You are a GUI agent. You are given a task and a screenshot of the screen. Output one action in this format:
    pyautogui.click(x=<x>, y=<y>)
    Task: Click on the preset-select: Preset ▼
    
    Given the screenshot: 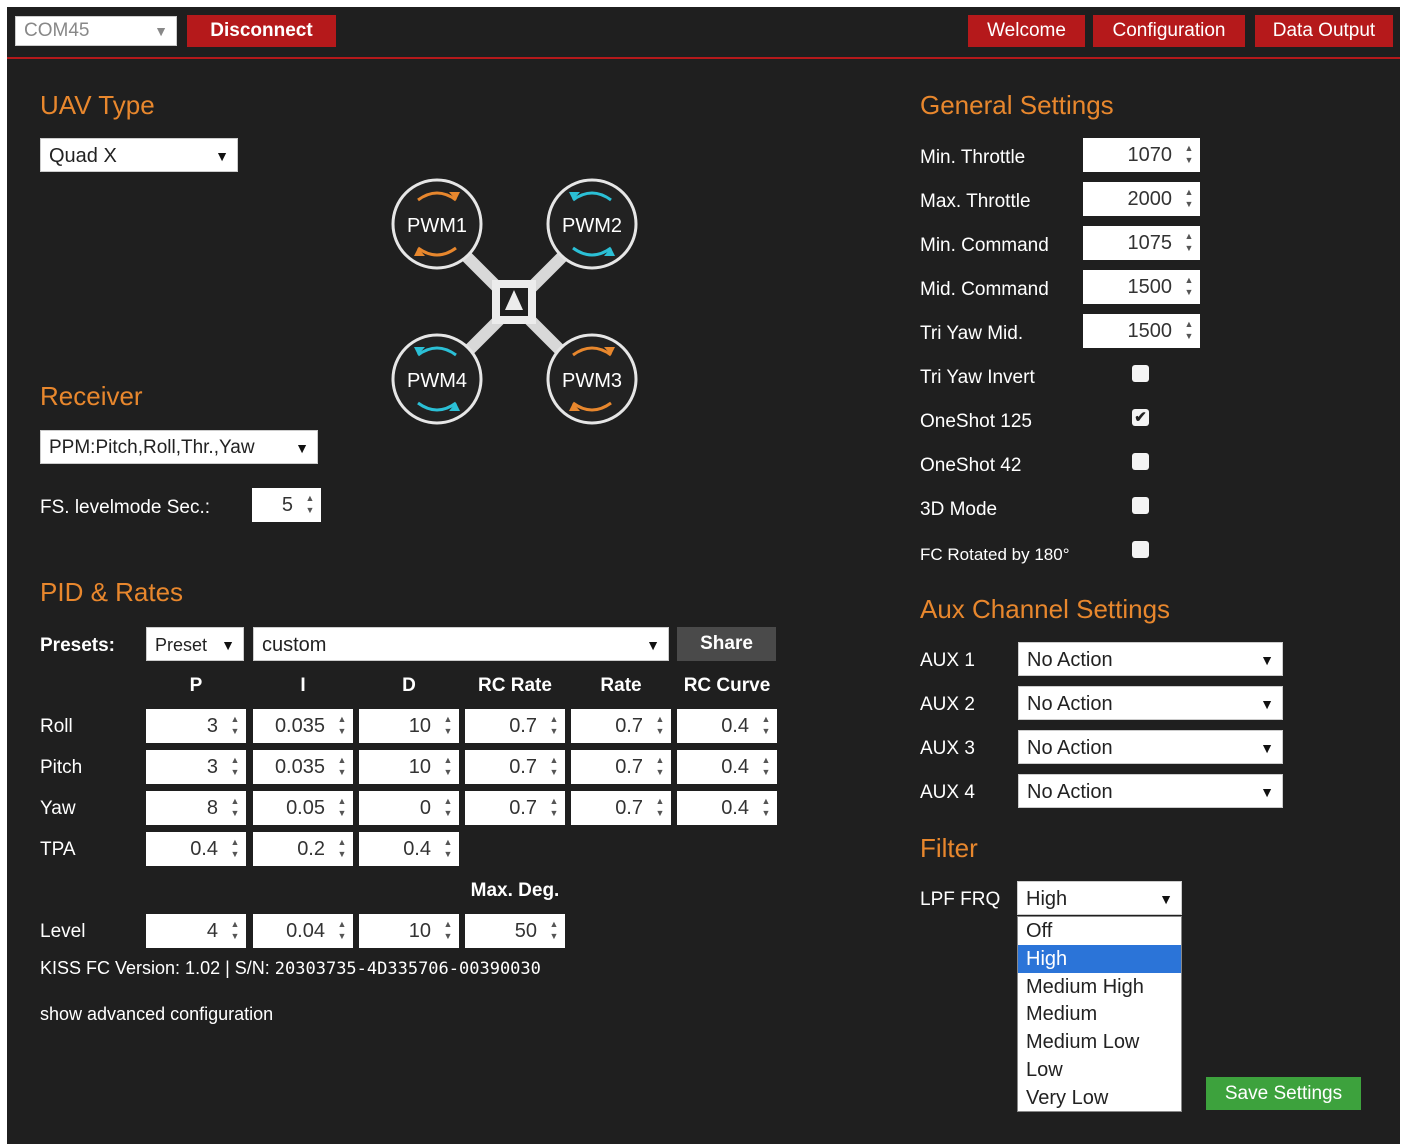 What is the action you would take?
    pyautogui.click(x=195, y=644)
    